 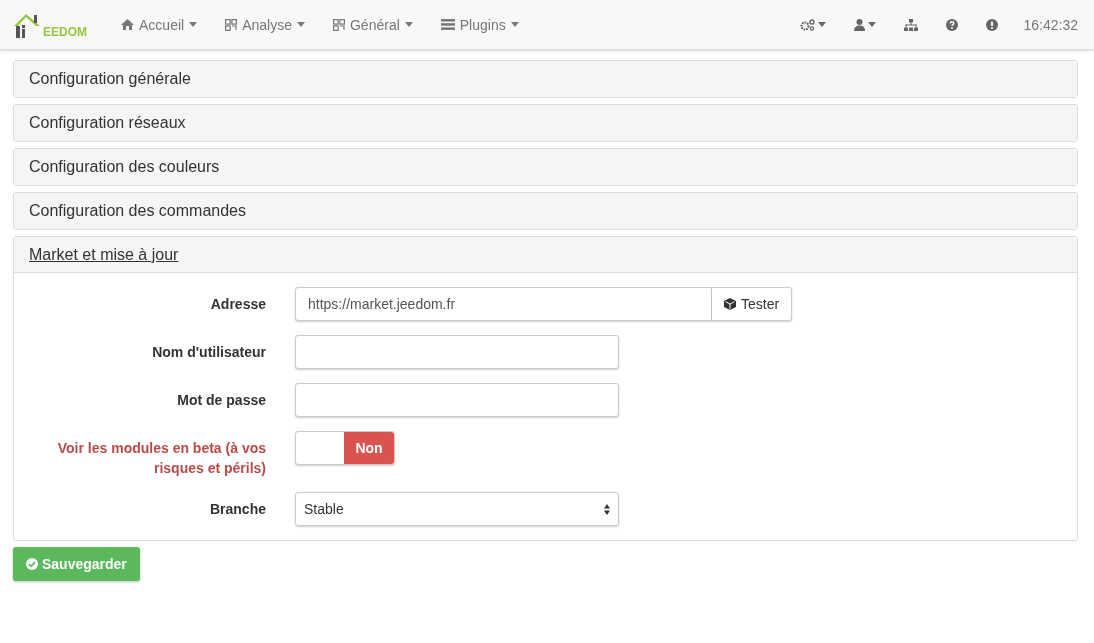 What do you see at coordinates (221, 400) in the screenshot?
I see `field-label: Mot de passe` at bounding box center [221, 400].